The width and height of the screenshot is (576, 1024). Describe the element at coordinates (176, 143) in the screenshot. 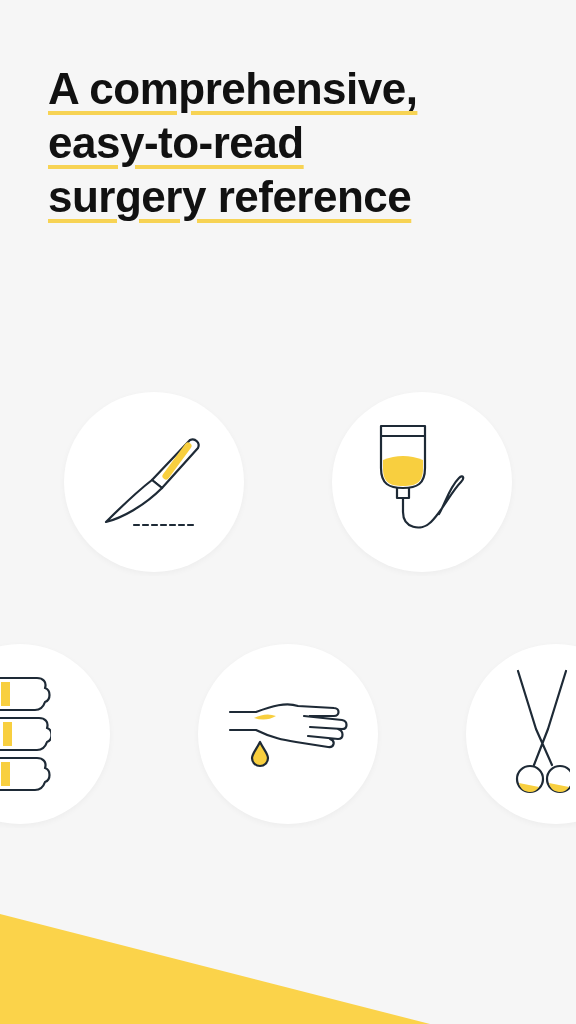

I see `headline-line: easy-to-read` at that location.